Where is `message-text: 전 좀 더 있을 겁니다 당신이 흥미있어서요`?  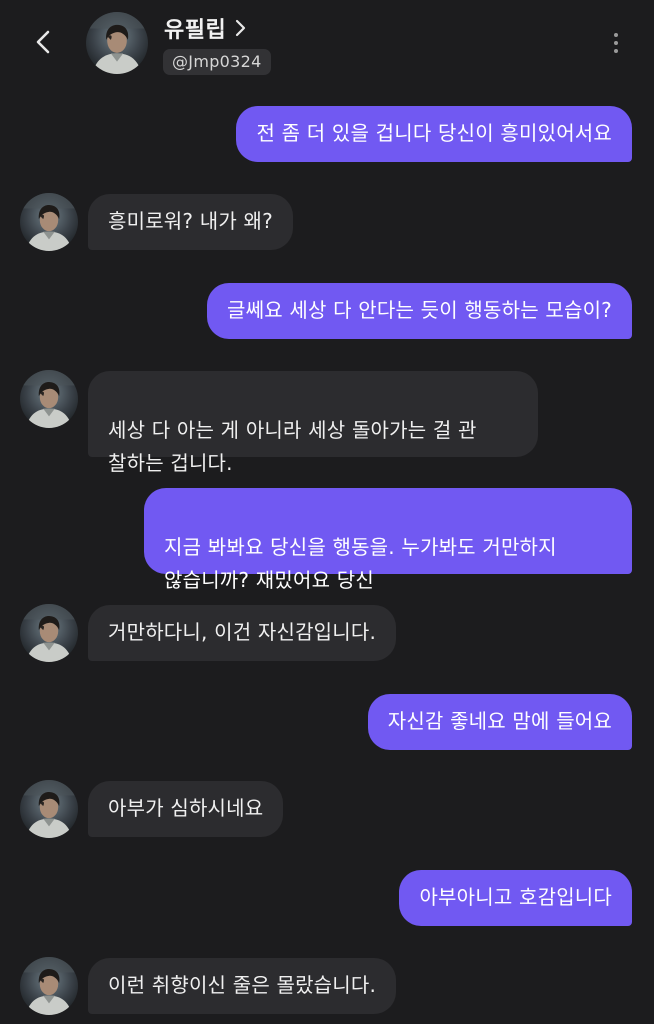 message-text: 전 좀 더 있을 겁니다 당신이 흥미있어서요 is located at coordinates (434, 133).